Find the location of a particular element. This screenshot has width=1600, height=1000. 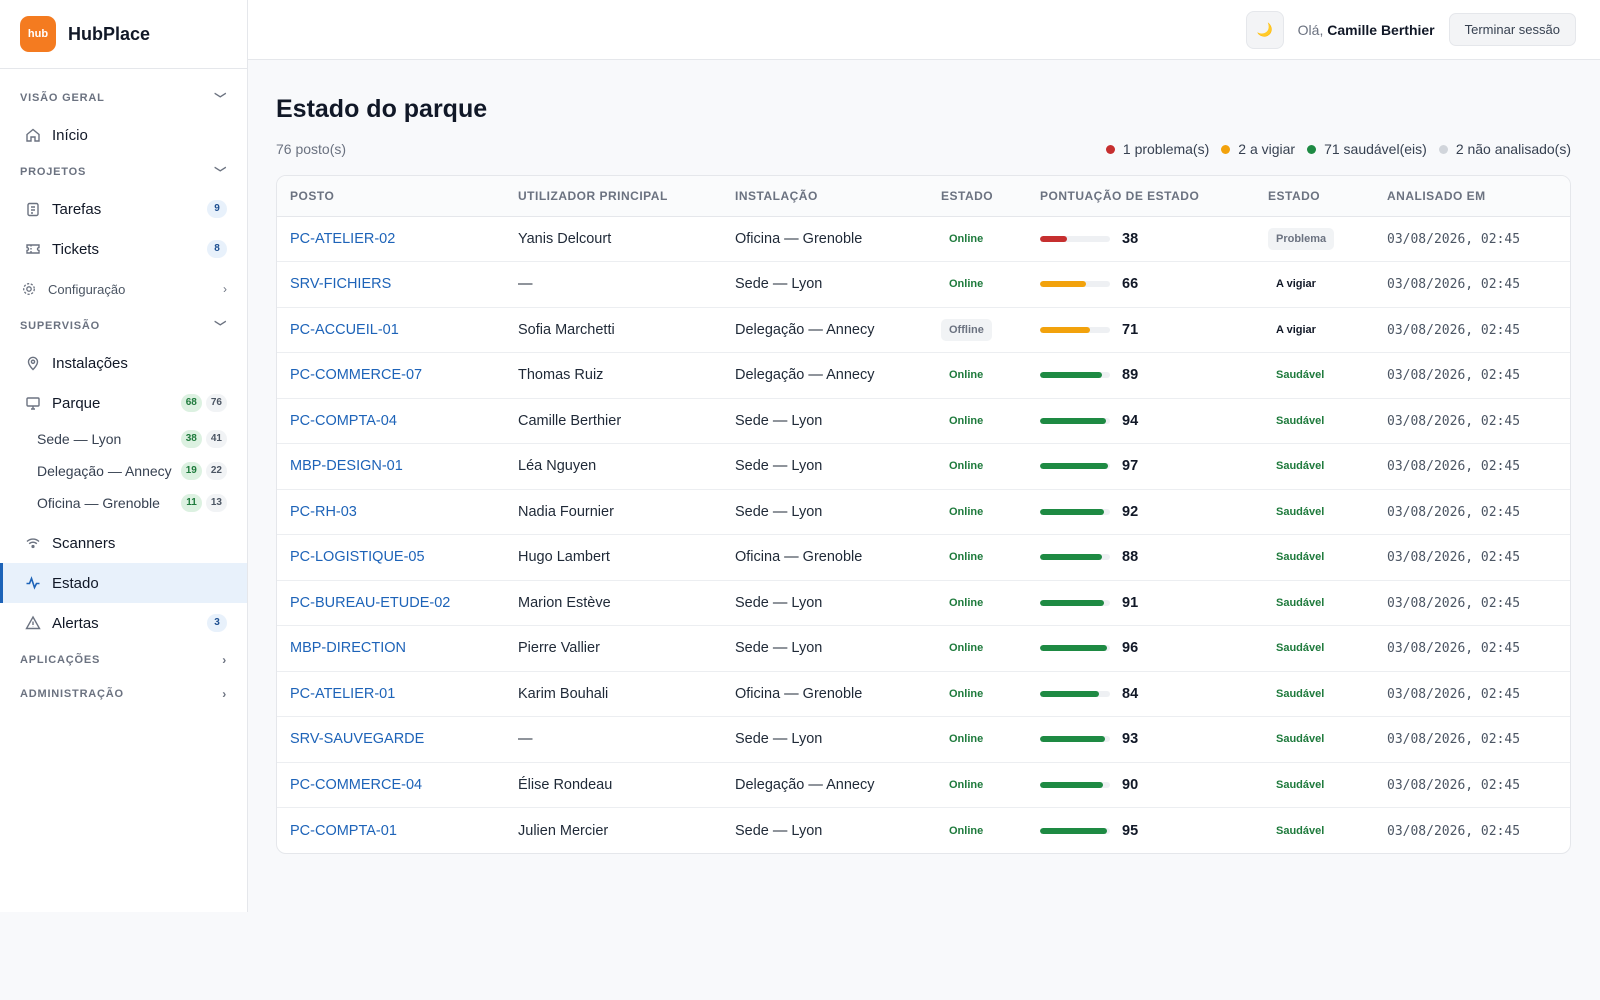

sidebar-item-tasks: Tarefas 9 is located at coordinates (123, 209).